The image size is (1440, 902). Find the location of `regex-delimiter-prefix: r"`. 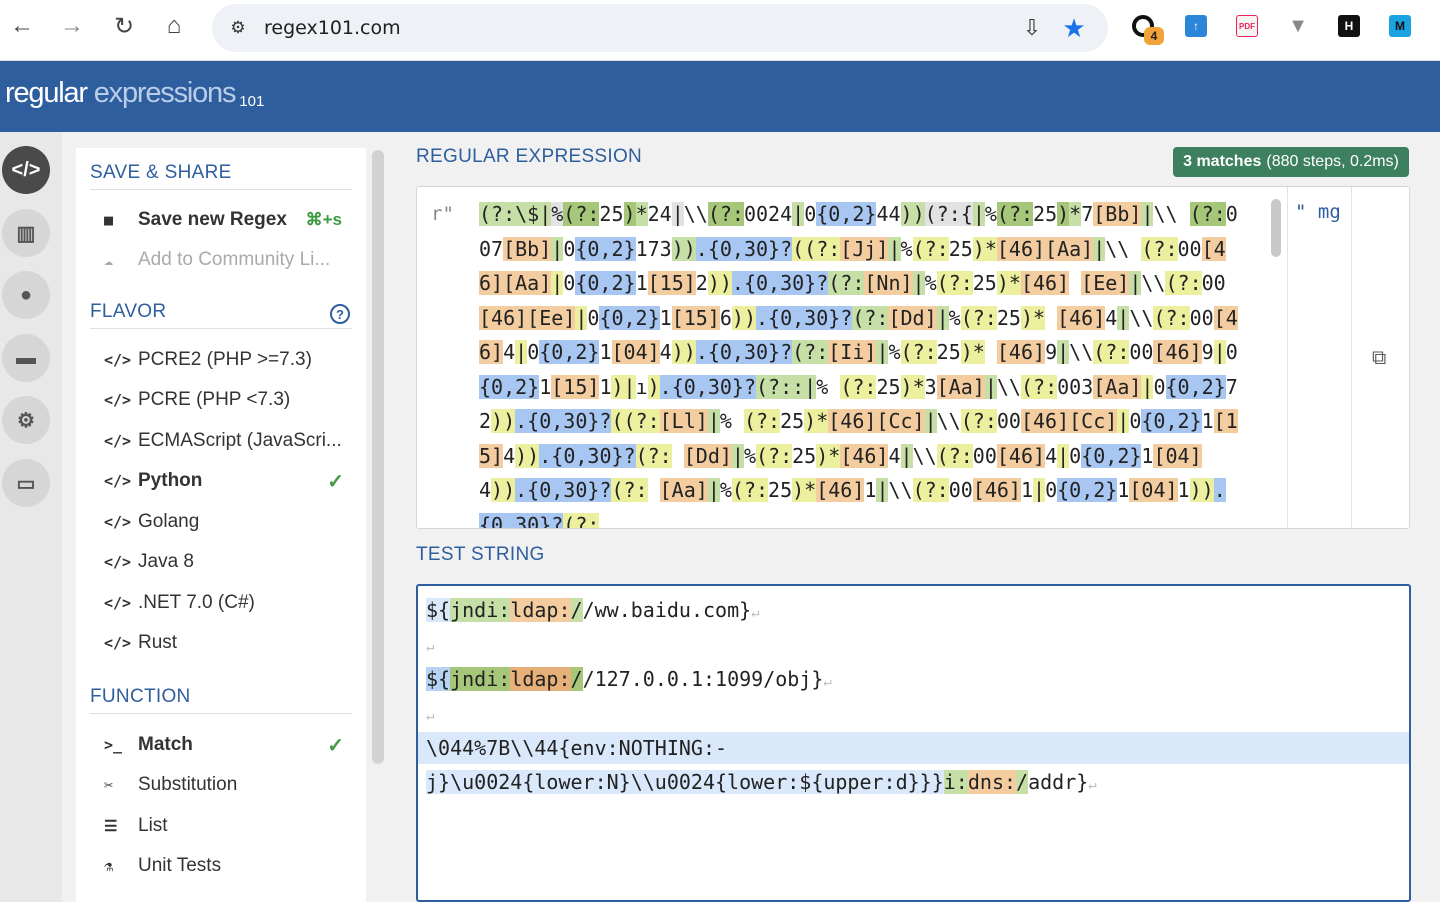

regex-delimiter-prefix: r" is located at coordinates (442, 214).